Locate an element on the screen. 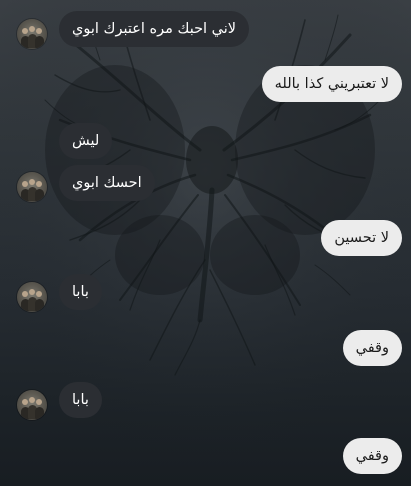 Image resolution: width=411 pixels, height=486 pixels. incoming-message-bubble: احسك ابوي is located at coordinates (107, 183).